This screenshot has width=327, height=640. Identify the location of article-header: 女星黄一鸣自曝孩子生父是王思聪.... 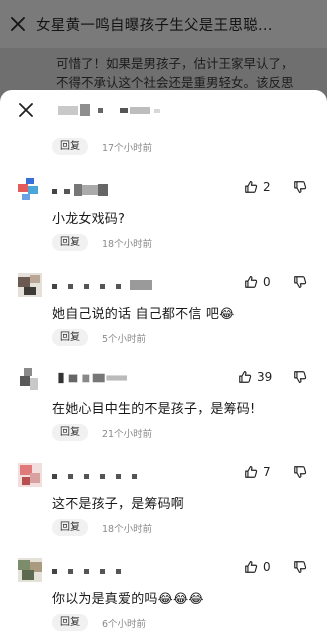
(163, 24).